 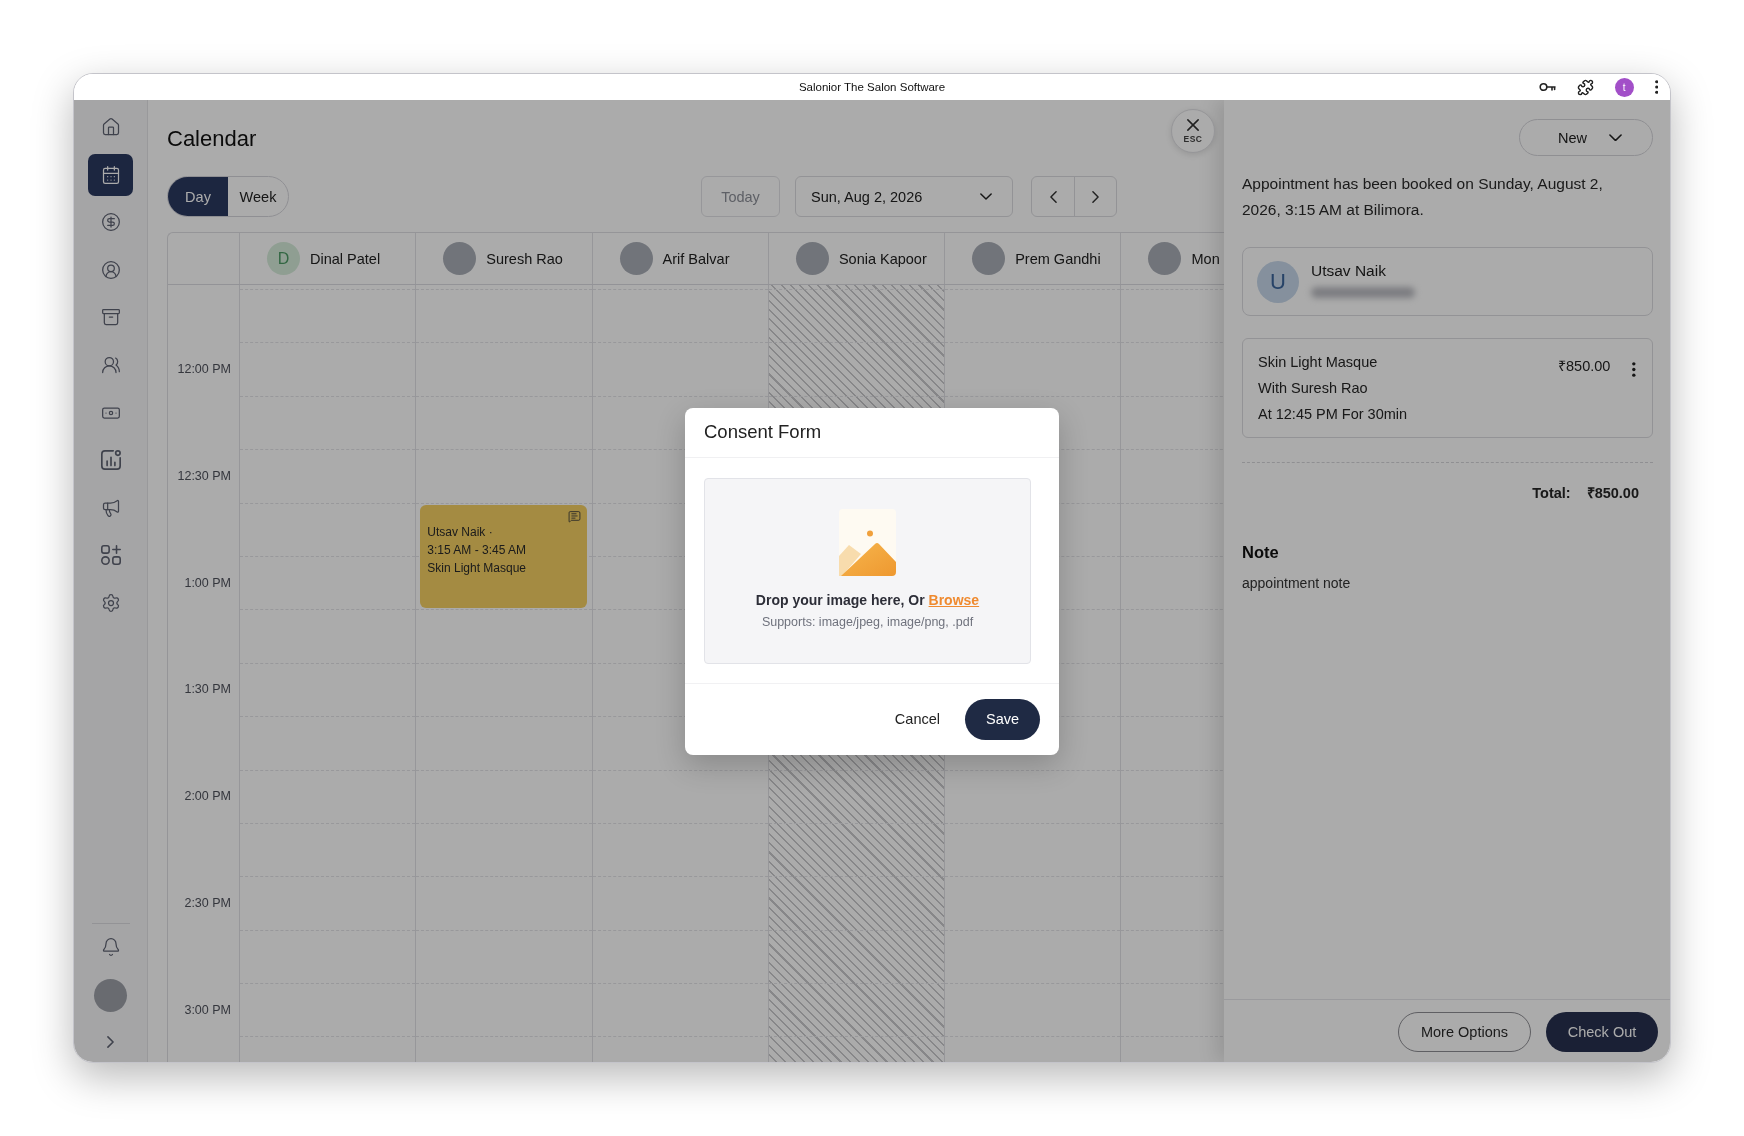 I want to click on total-value: ₹850.00, so click(x=1612, y=493).